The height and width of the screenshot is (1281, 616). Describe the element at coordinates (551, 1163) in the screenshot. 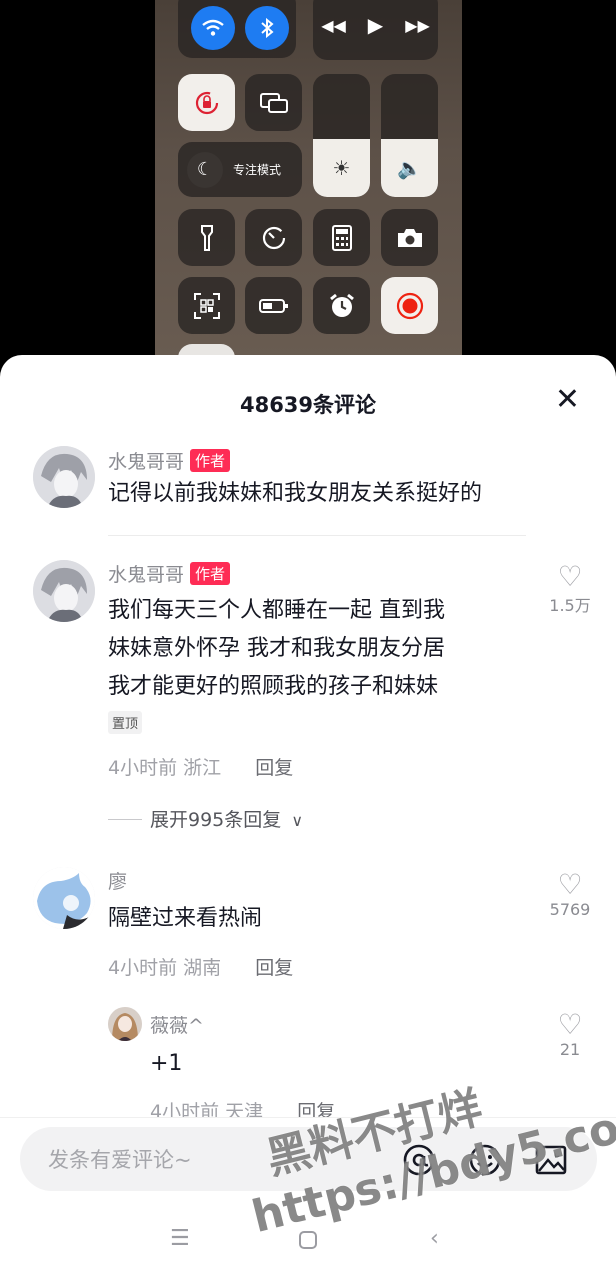

I see `image-icon` at that location.